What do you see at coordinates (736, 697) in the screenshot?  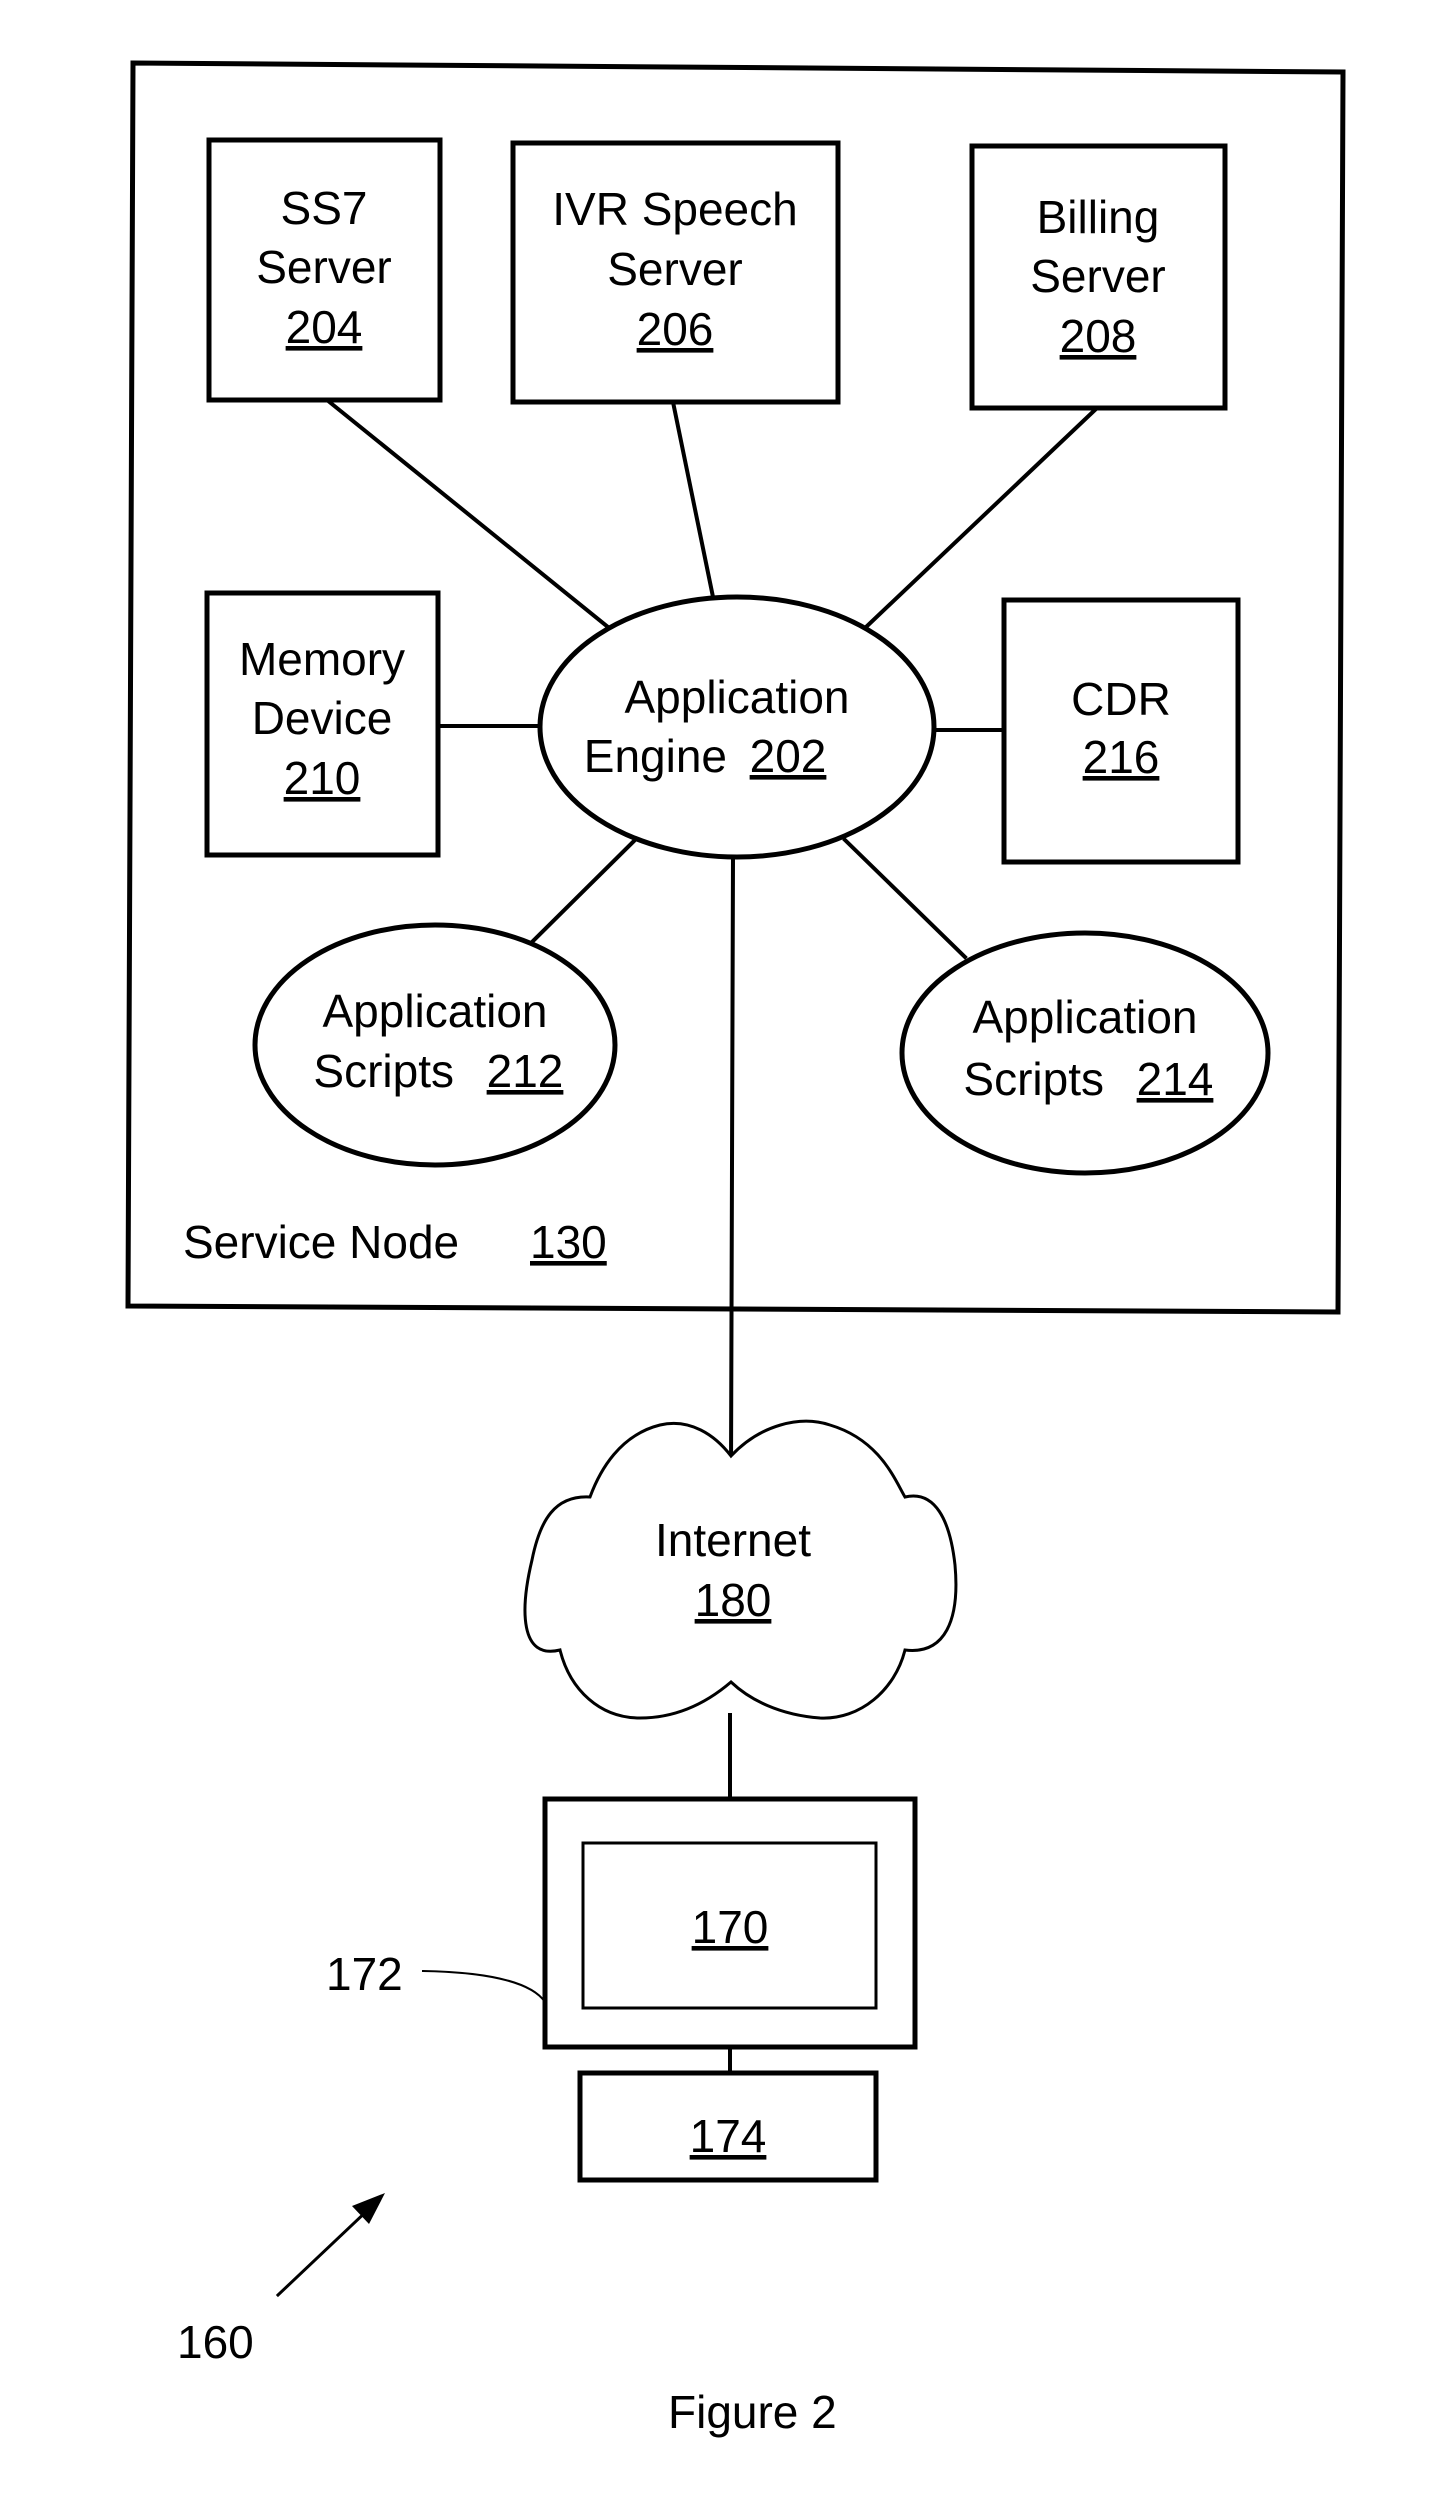 I see `application-engine-label-line1: Application` at bounding box center [736, 697].